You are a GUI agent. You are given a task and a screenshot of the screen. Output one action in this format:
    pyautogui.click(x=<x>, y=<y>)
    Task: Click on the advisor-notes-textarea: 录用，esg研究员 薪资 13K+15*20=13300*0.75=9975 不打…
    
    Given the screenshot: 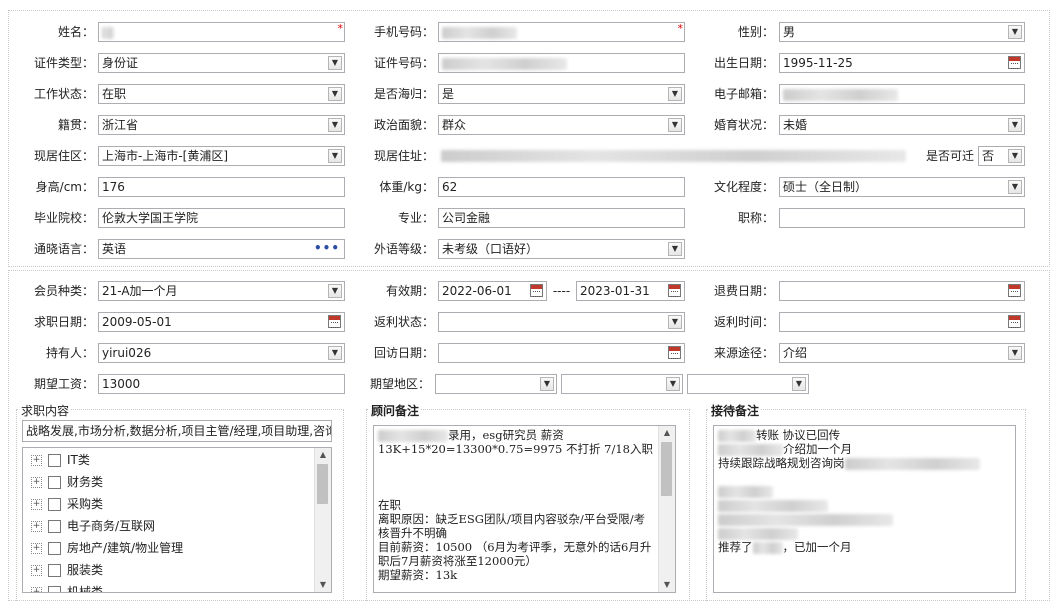 What is the action you would take?
    pyautogui.click(x=524, y=509)
    